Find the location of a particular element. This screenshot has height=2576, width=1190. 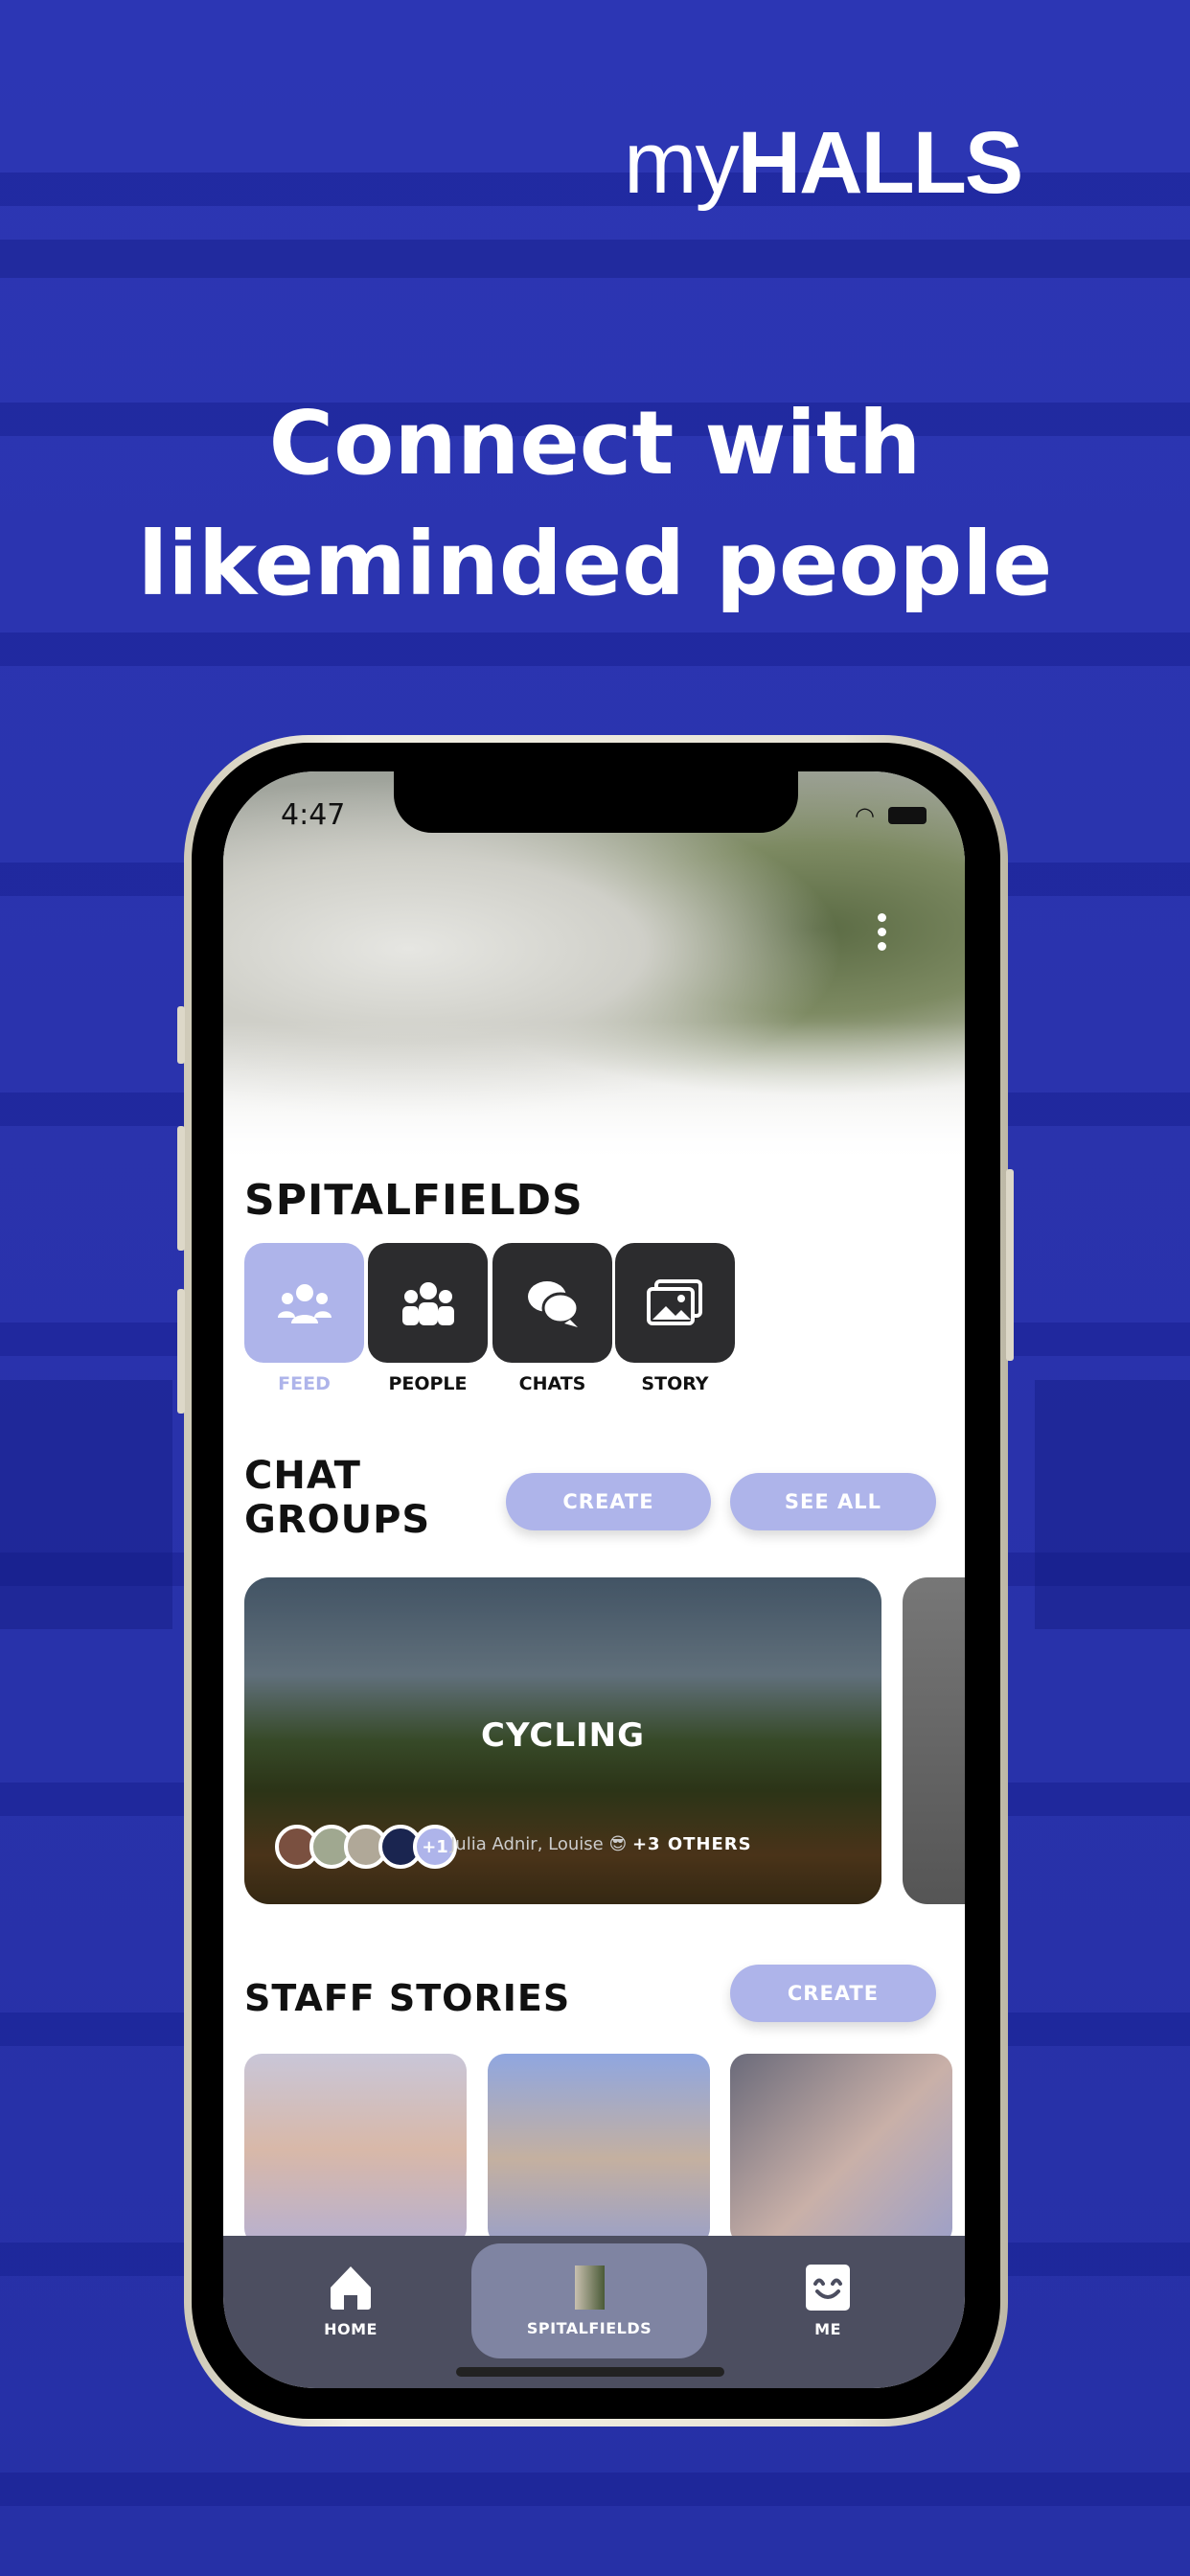

hall-title: SPITALFIELDS is located at coordinates (414, 1200).